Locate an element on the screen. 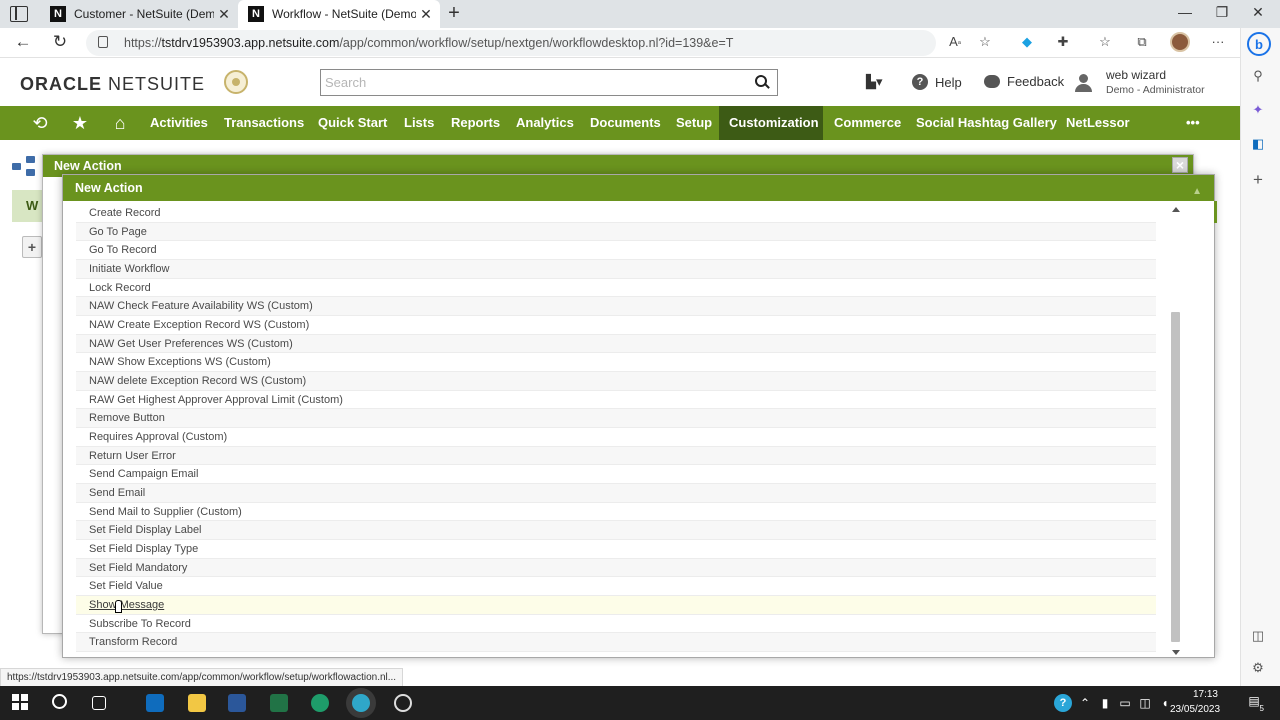 This screenshot has height=720, width=1280. action-option: Return User Error is located at coordinates (616, 456).